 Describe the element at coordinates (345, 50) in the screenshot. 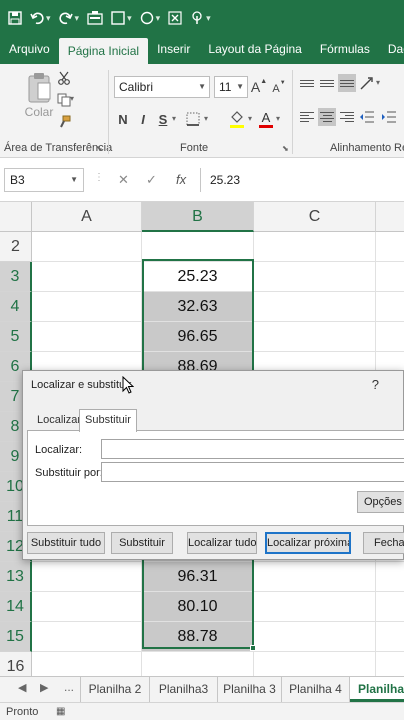

I see `tab-formulas: Fórmulas` at that location.